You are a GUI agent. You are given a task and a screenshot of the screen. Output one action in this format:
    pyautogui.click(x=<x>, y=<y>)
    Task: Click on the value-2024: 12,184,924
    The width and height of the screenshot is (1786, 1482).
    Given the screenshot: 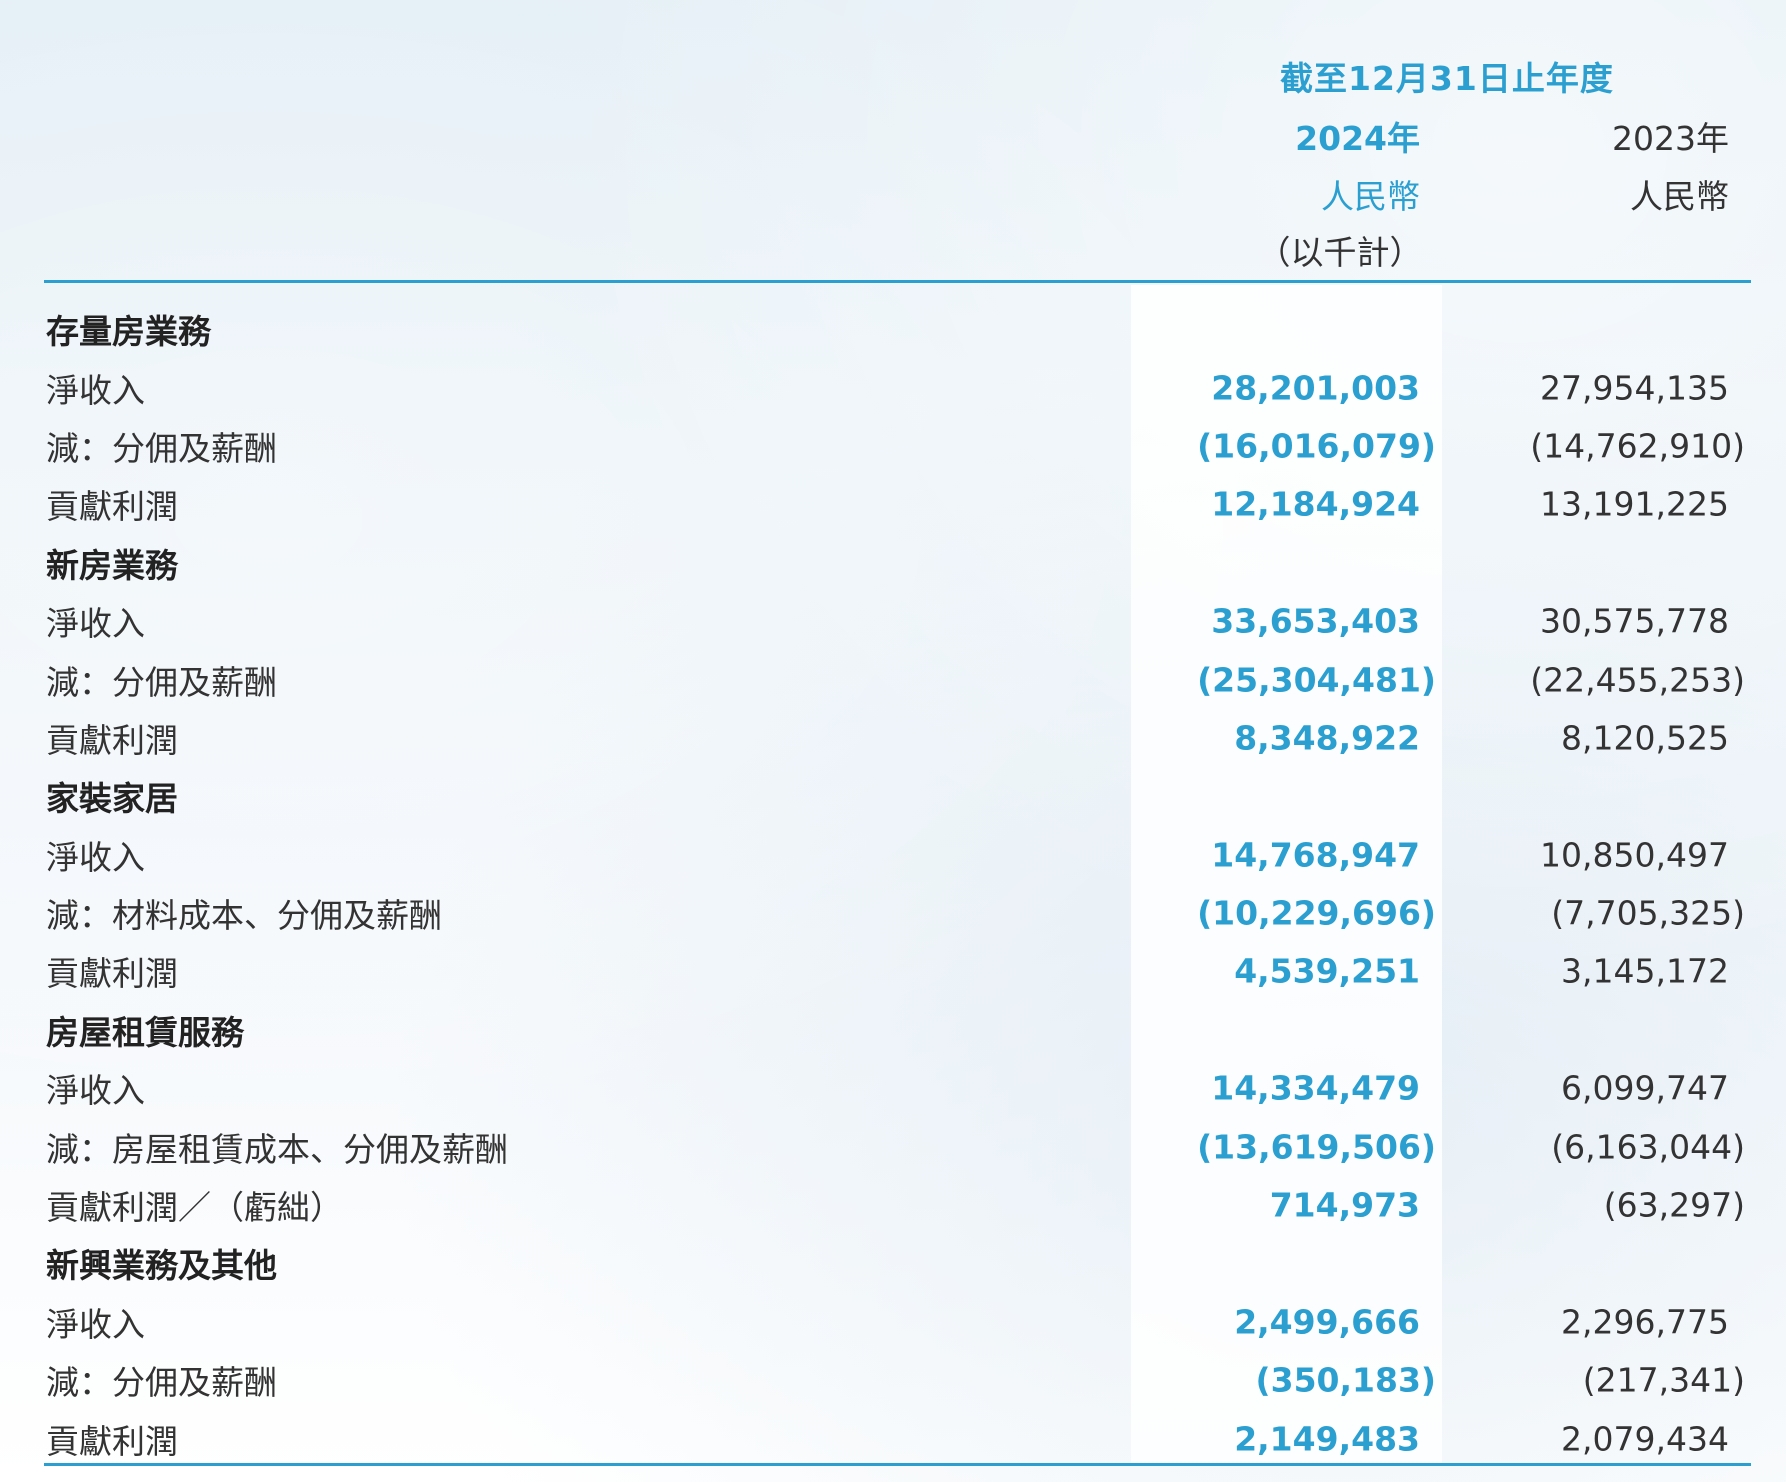 What is the action you would take?
    pyautogui.click(x=1315, y=504)
    